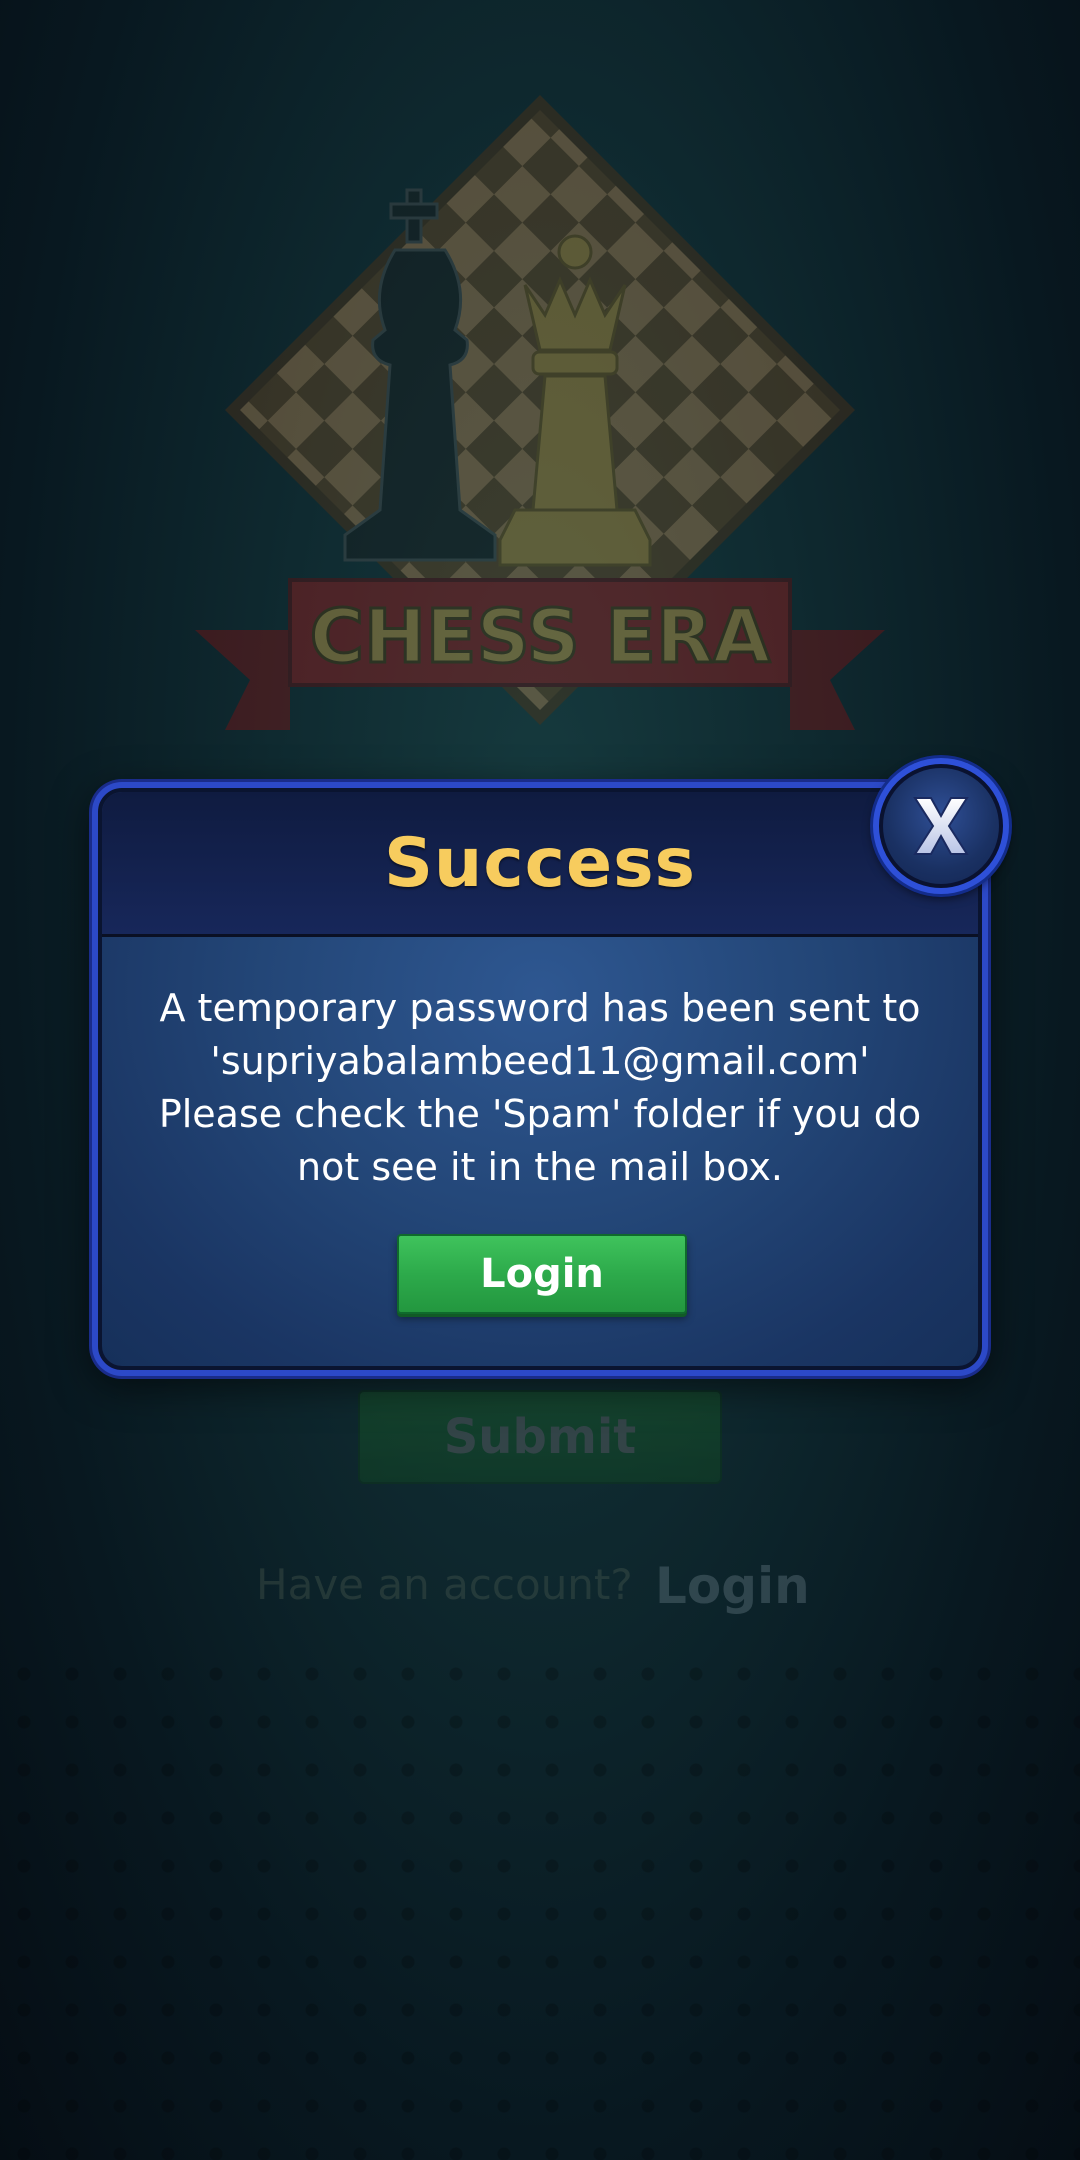  I want to click on login-link: Login, so click(732, 1586).